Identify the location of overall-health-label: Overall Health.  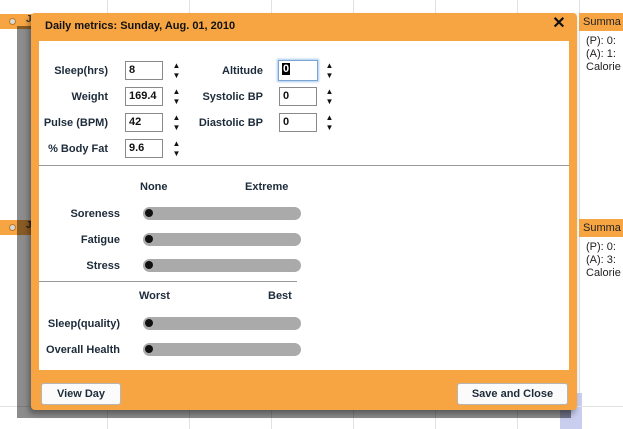
(83, 350).